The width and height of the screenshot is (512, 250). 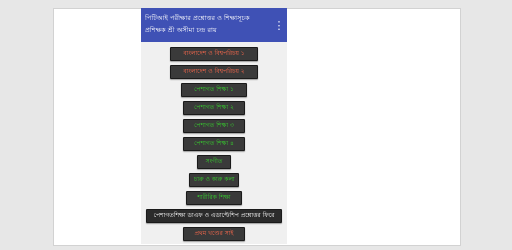 What do you see at coordinates (214, 72) in the screenshot?
I see `bangladesh-world-2-button: বাংলাদেশ ও বিশ্বপরিচয় ২` at bounding box center [214, 72].